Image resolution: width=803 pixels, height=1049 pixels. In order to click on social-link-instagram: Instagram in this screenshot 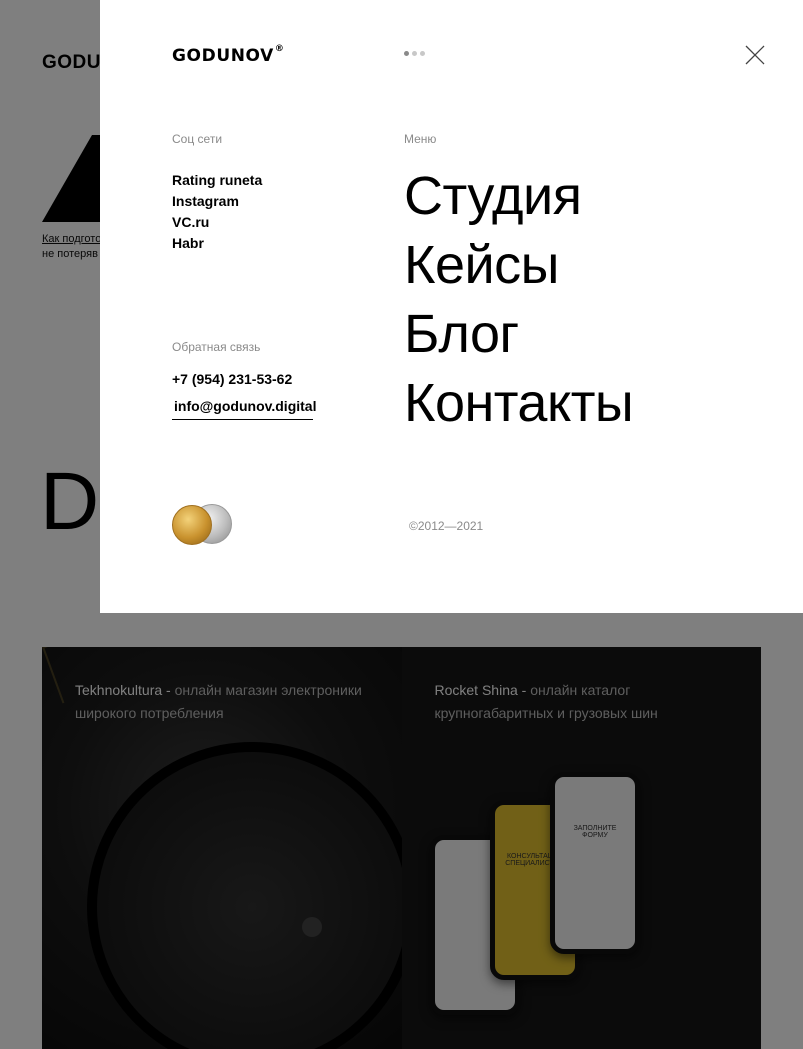, I will do `click(217, 201)`.